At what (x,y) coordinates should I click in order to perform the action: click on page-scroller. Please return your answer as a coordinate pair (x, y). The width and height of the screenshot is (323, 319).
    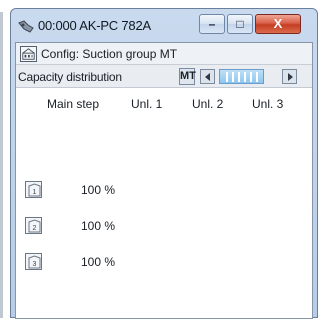
    Looking at the image, I should click on (241, 76).